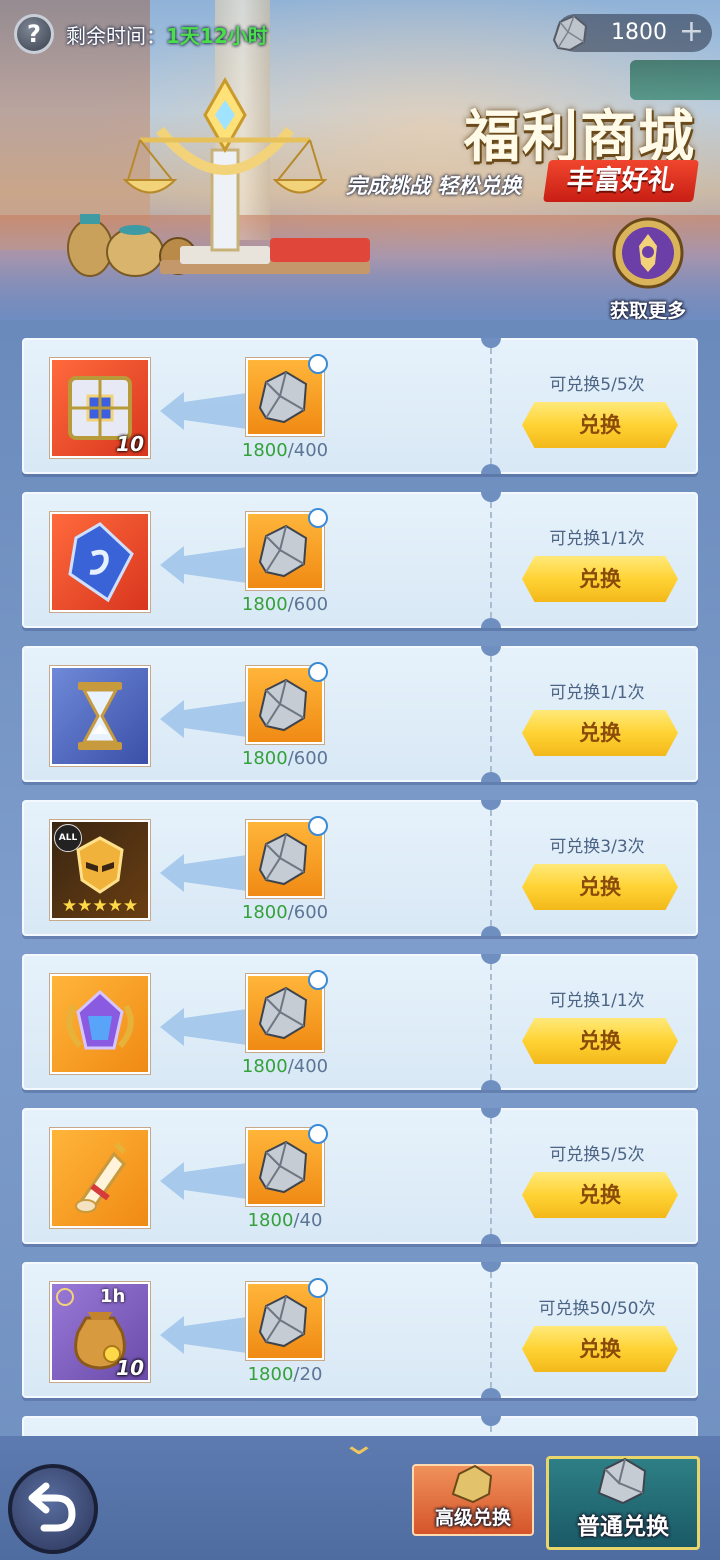  I want to click on duration-badge: 1h, so click(100, 1298).